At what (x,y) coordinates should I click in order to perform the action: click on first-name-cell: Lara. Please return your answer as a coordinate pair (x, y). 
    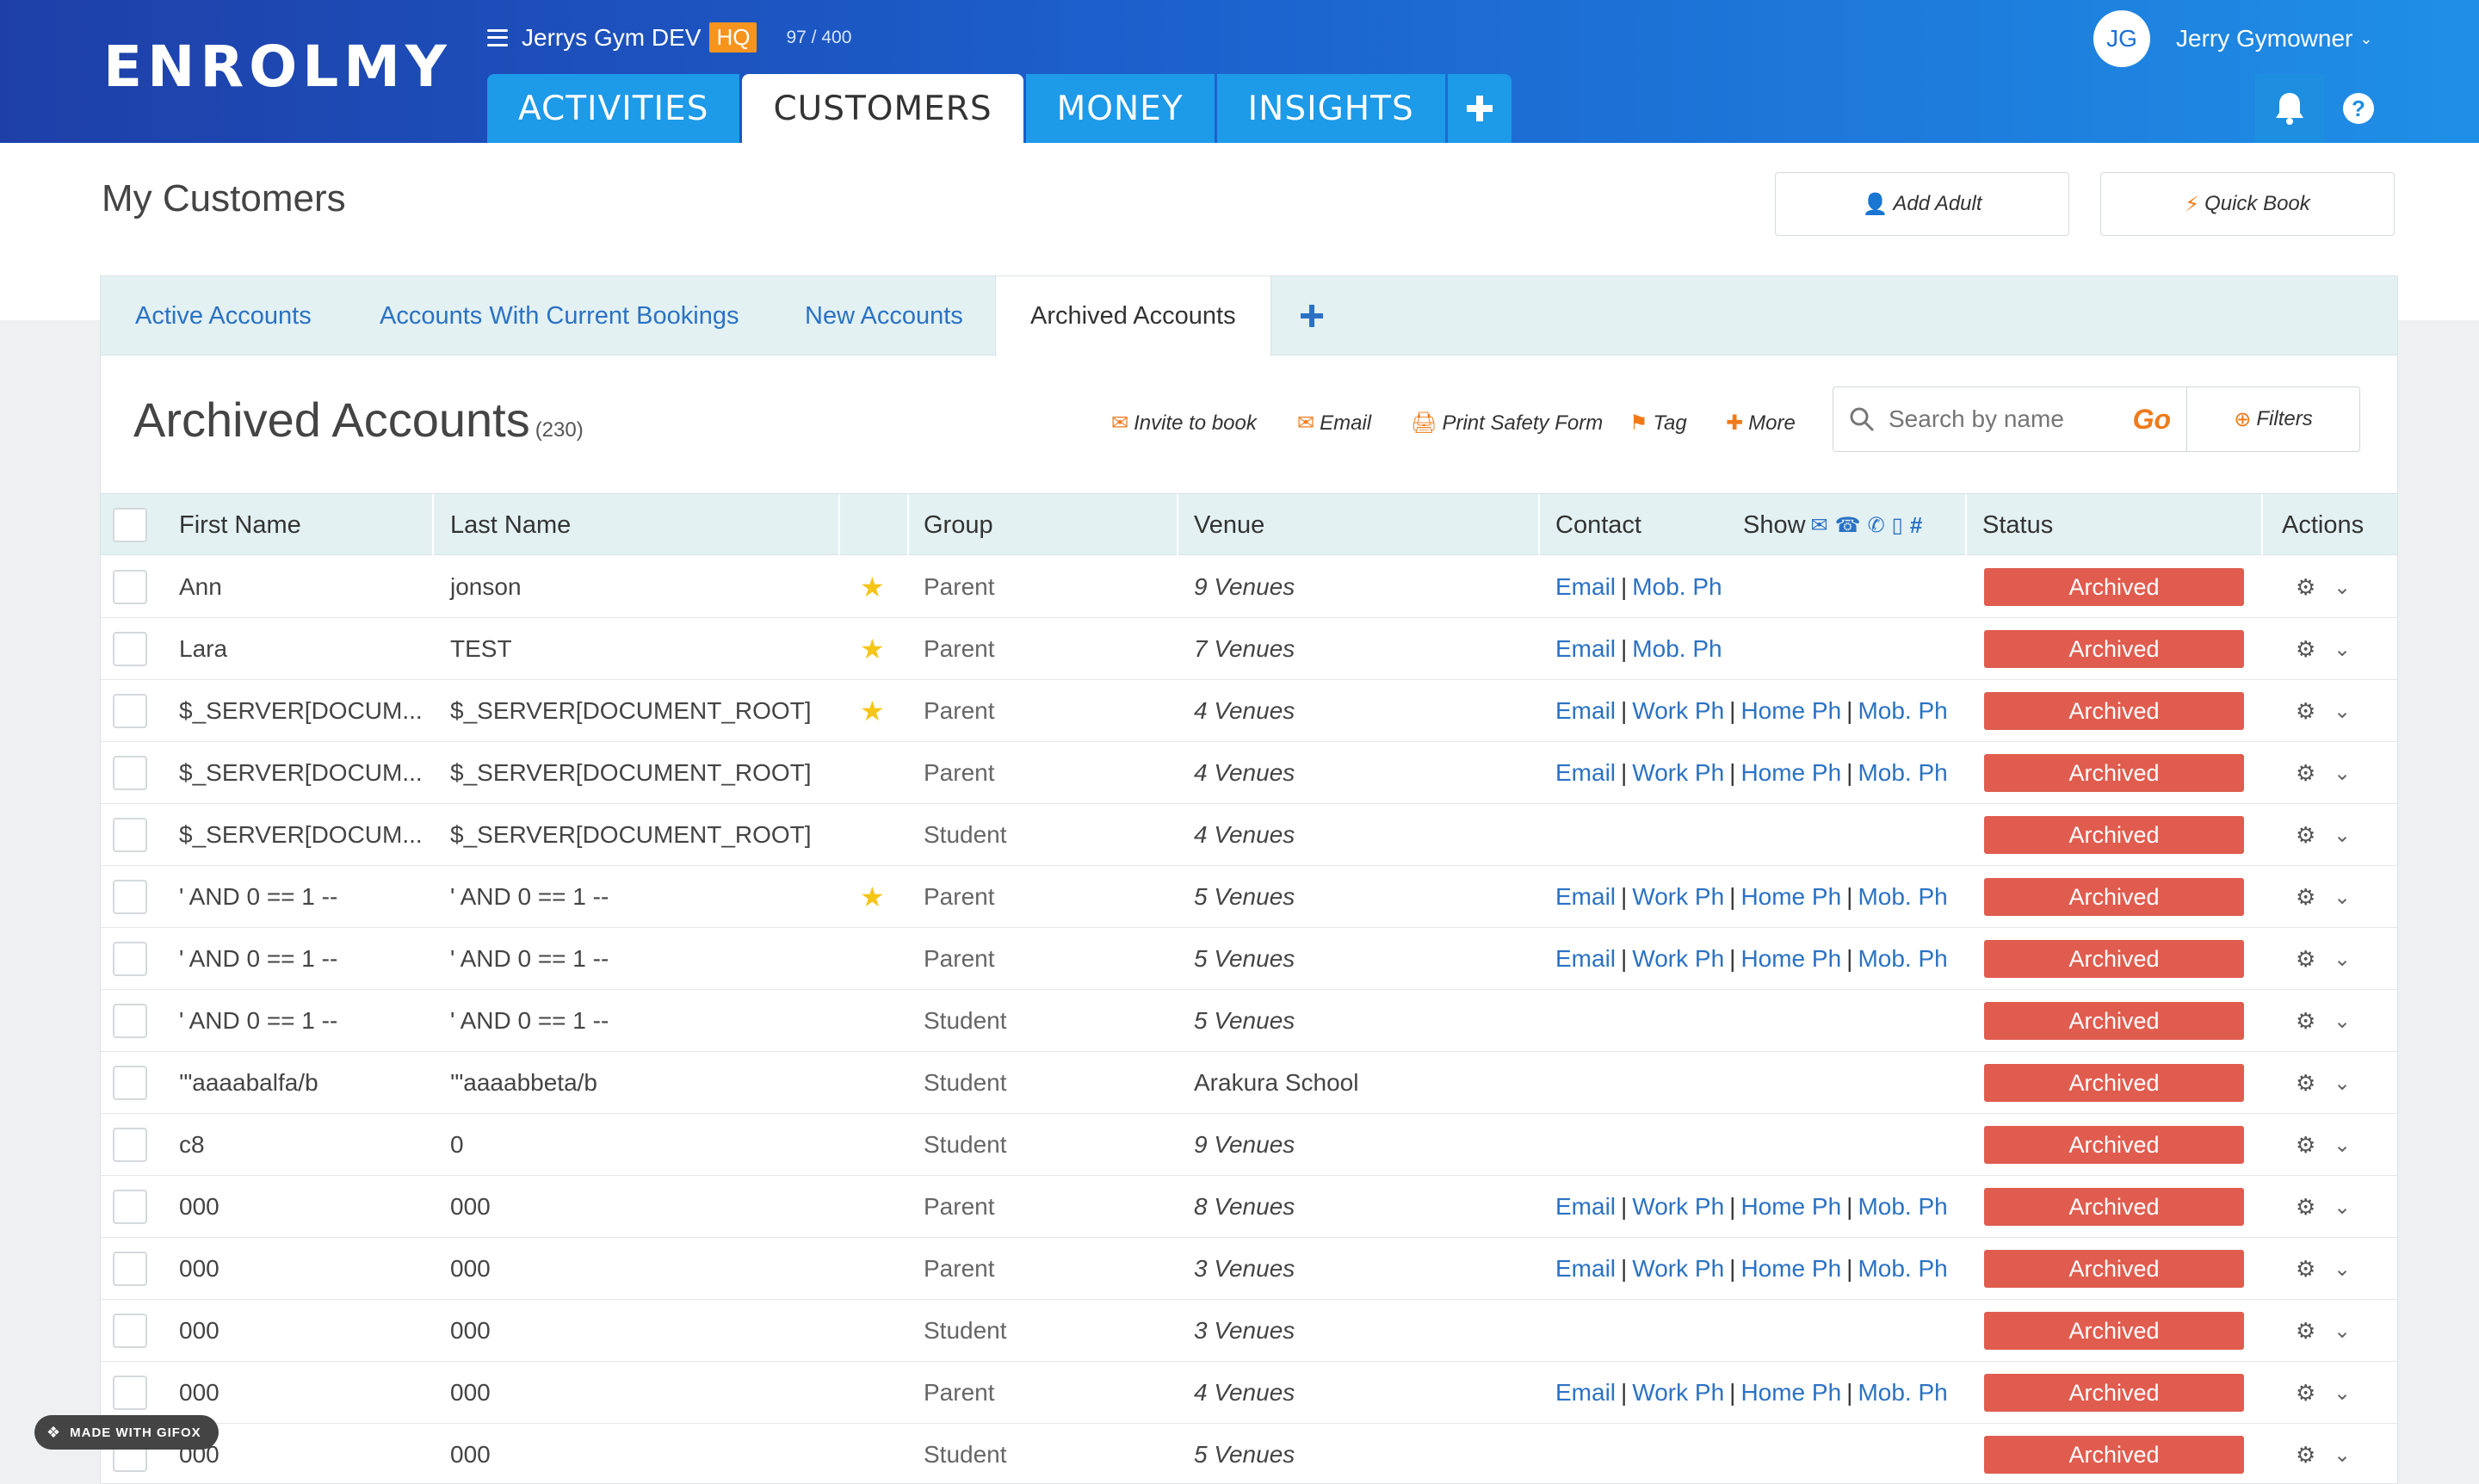
    Looking at the image, I should click on (203, 649).